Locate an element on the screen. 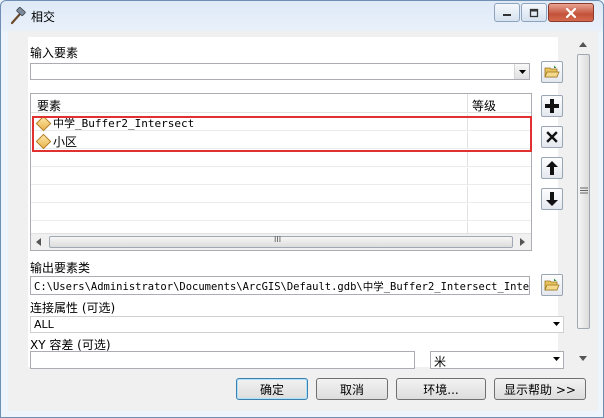  move-down-button is located at coordinates (552, 199).